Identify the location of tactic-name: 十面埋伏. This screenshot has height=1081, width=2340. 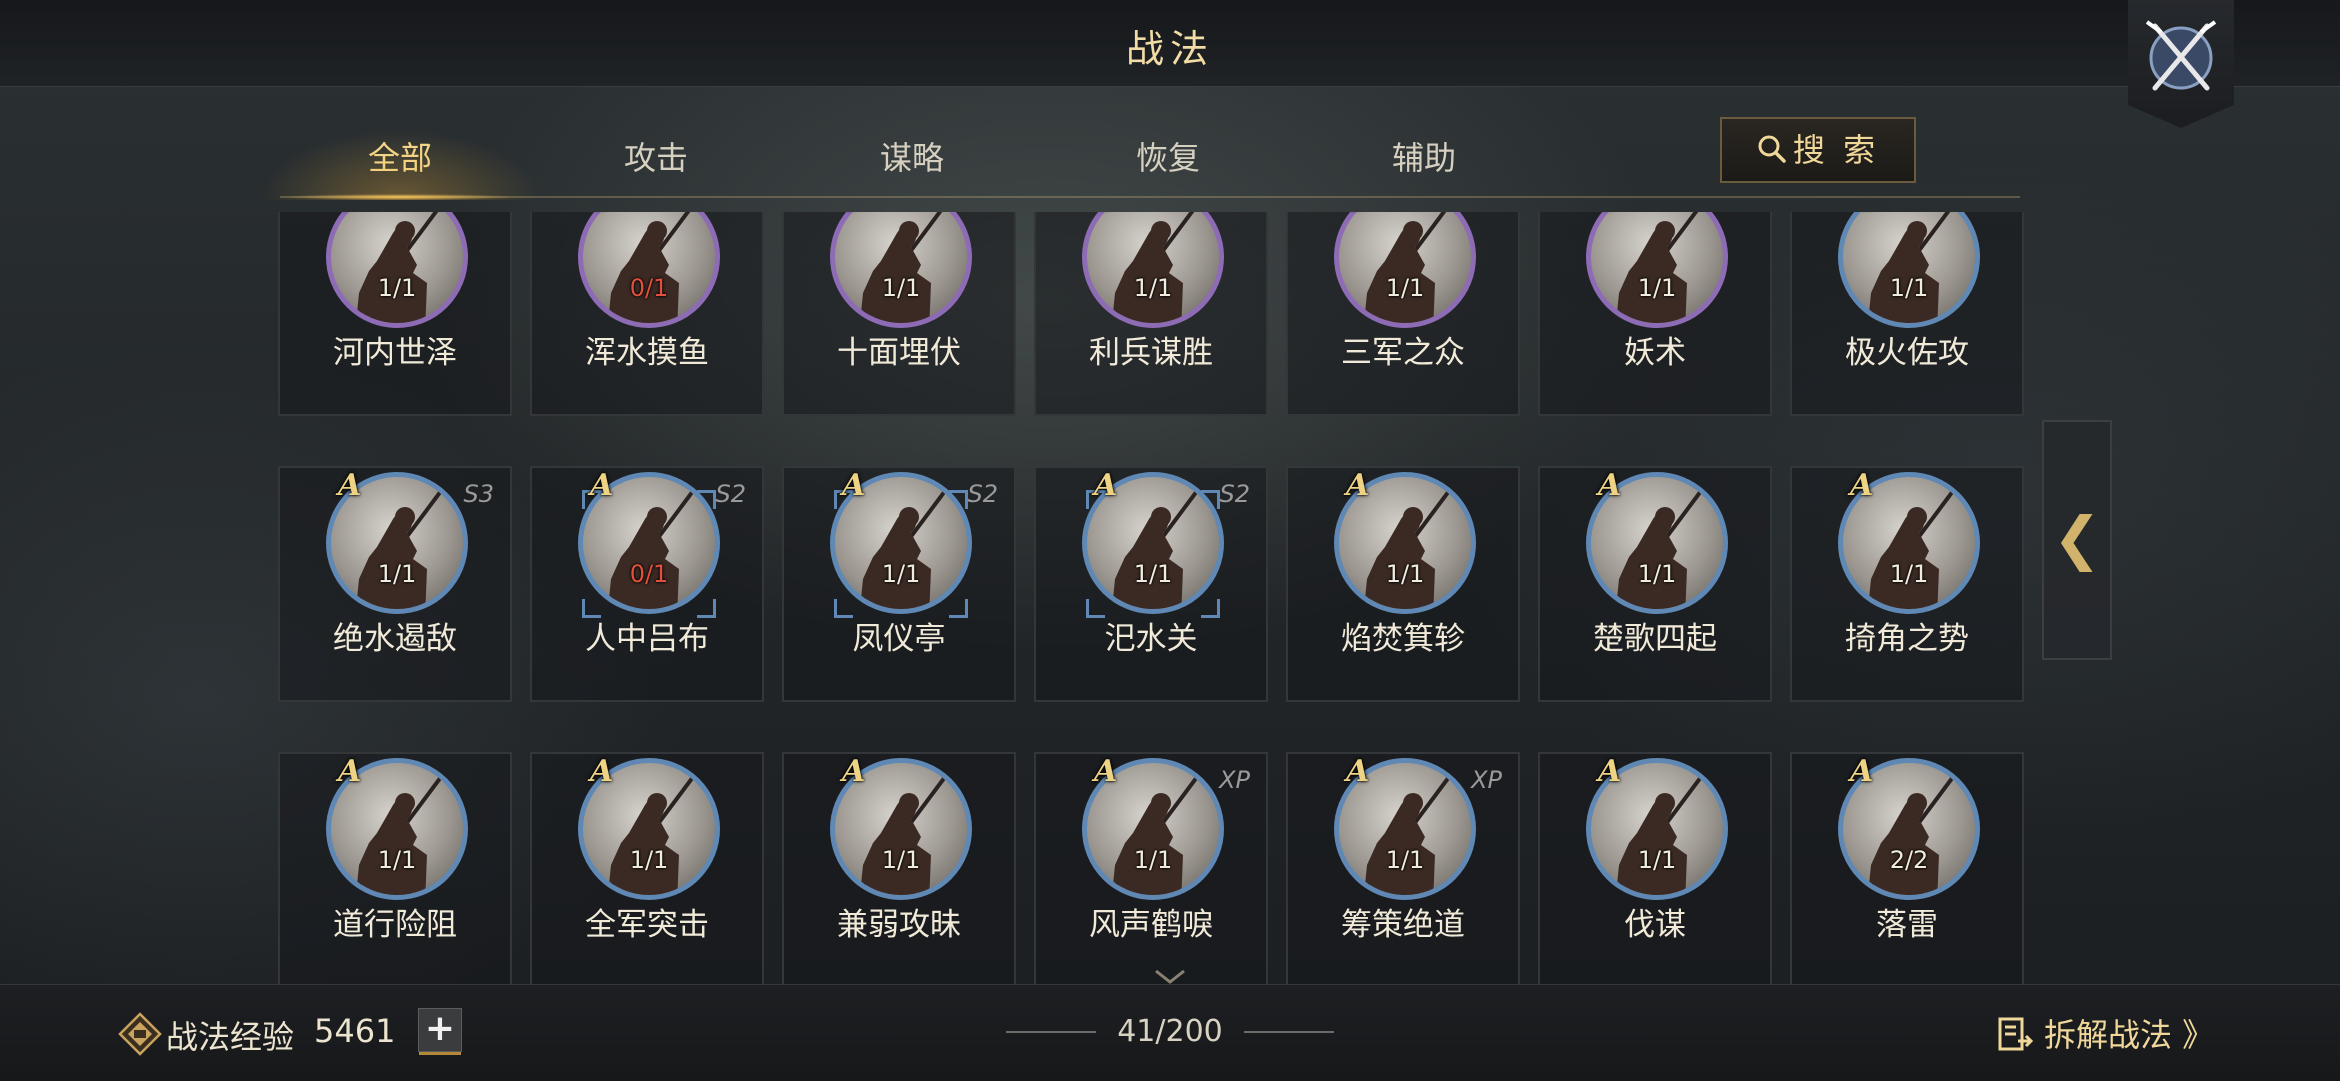
(899, 353).